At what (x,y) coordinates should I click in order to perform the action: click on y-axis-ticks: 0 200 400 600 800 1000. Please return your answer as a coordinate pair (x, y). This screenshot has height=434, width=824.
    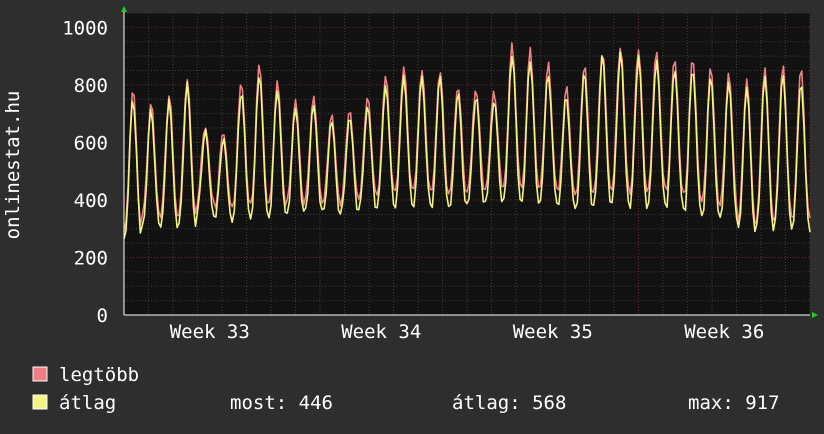
    Looking at the image, I should click on (85, 172).